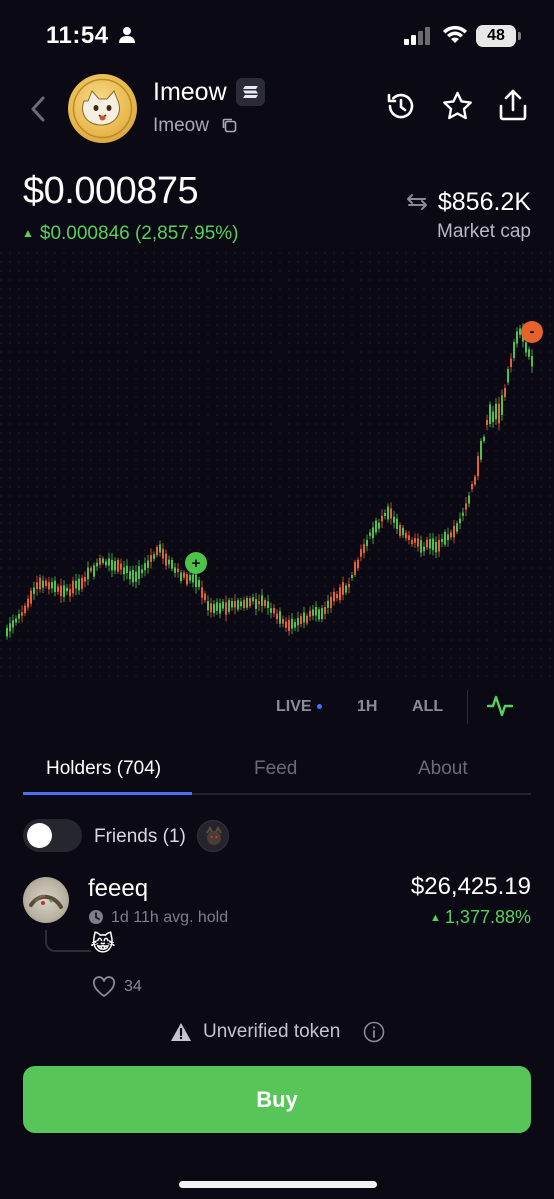  What do you see at coordinates (46, 900) in the screenshot?
I see `holder-avatar` at bounding box center [46, 900].